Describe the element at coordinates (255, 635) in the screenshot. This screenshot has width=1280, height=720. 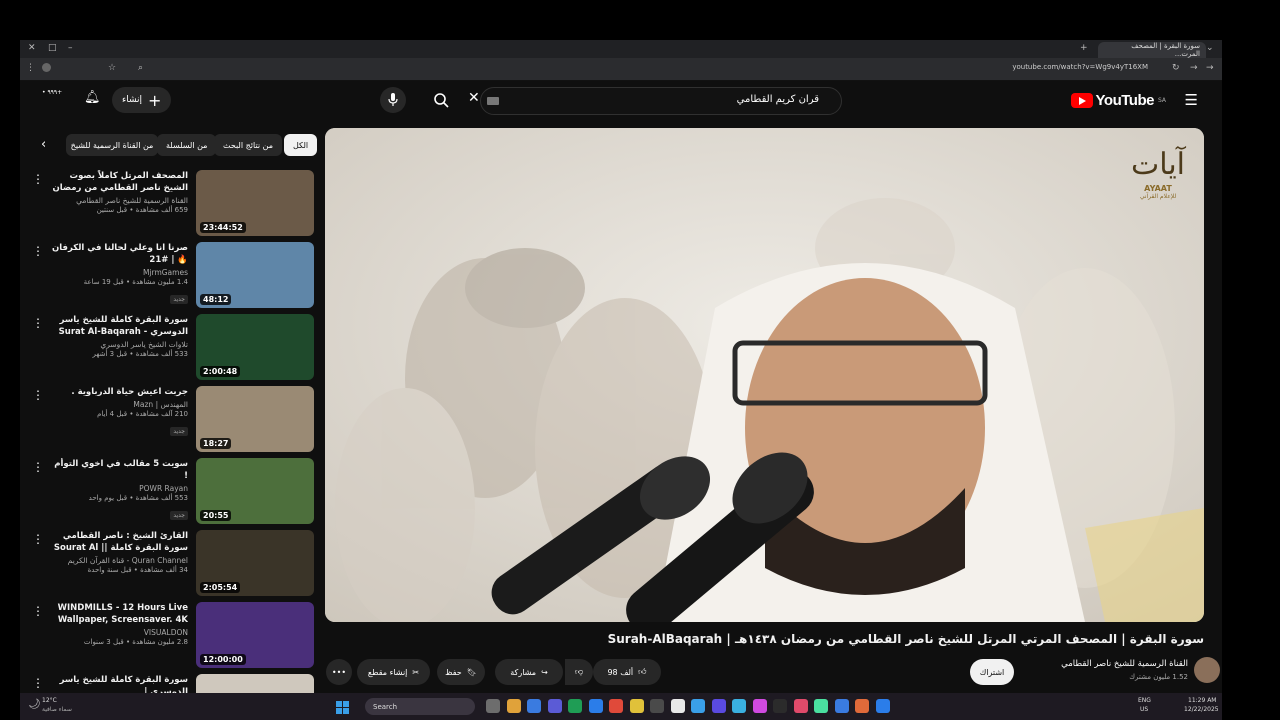
I see `video-thumbnail: 12:00:00` at that location.